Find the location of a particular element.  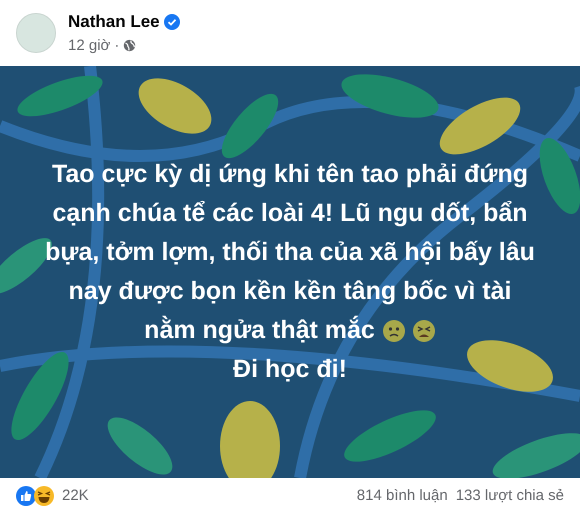

post-time: 12 giờ is located at coordinates (89, 45).